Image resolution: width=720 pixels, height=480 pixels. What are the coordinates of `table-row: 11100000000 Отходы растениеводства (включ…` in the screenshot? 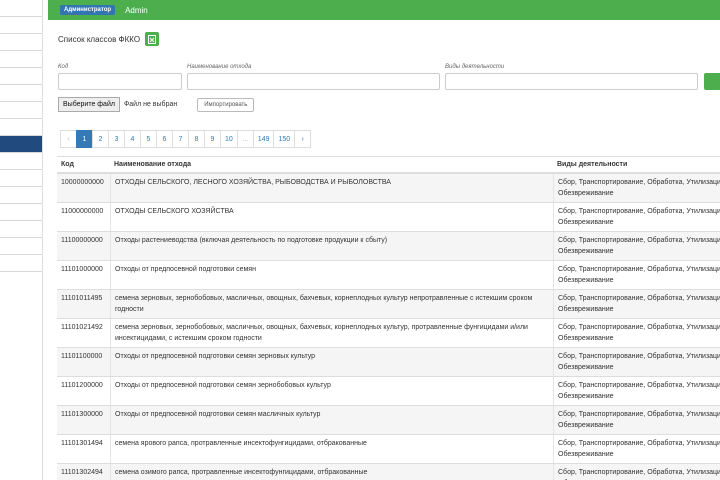 It's located at (388, 246).